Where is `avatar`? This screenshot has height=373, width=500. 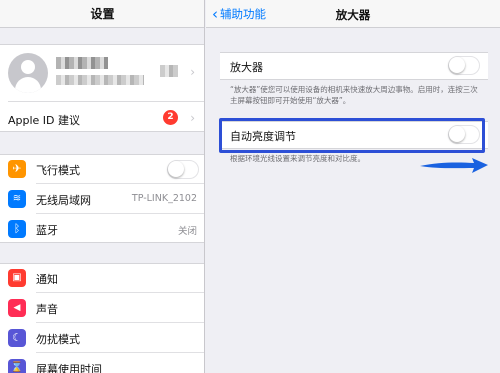 avatar is located at coordinates (28, 73).